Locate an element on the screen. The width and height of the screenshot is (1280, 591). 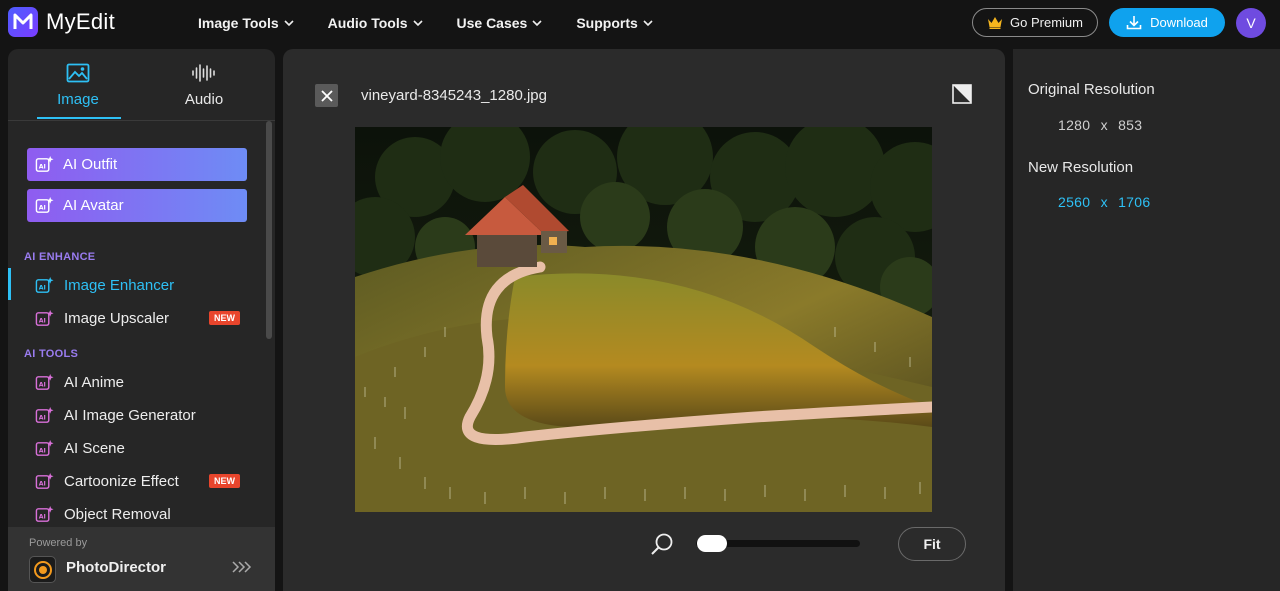
sidebar-item-ai-image-generator: AI AI Image Generator is located at coordinates (137, 415).